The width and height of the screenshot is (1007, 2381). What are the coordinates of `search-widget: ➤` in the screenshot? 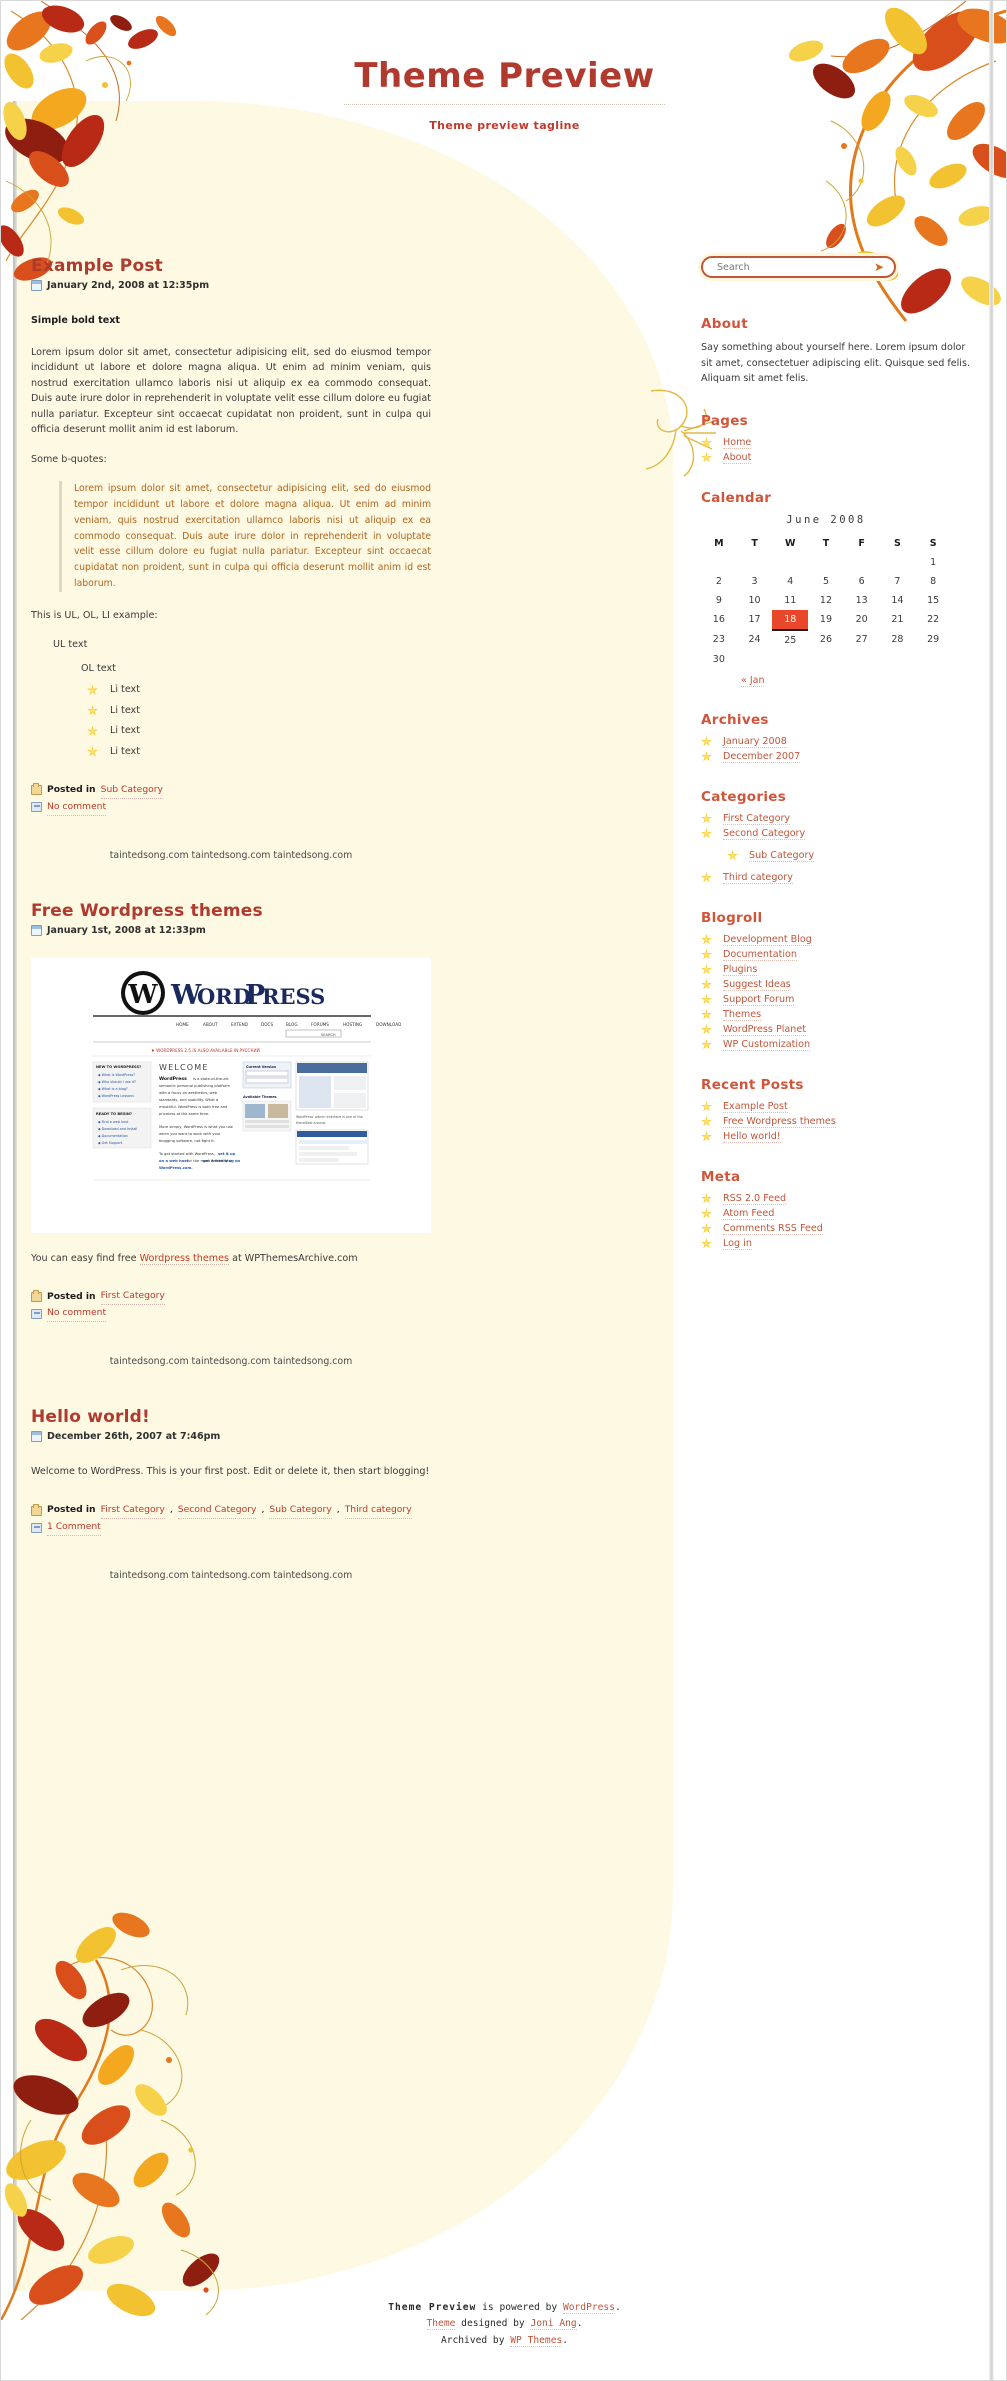 It's located at (798, 267).